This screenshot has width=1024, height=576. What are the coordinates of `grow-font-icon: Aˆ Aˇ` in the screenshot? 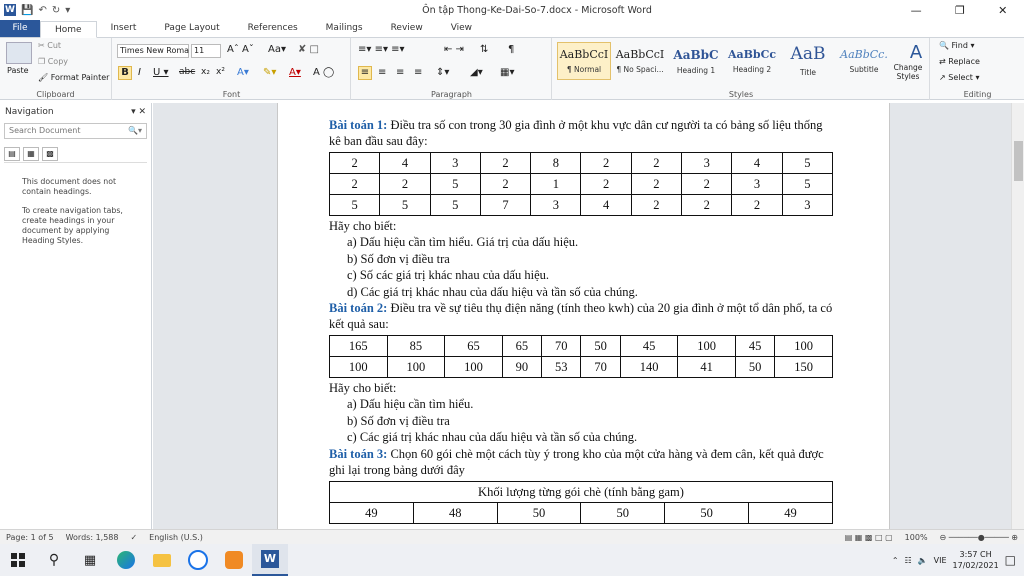 It's located at (240, 49).